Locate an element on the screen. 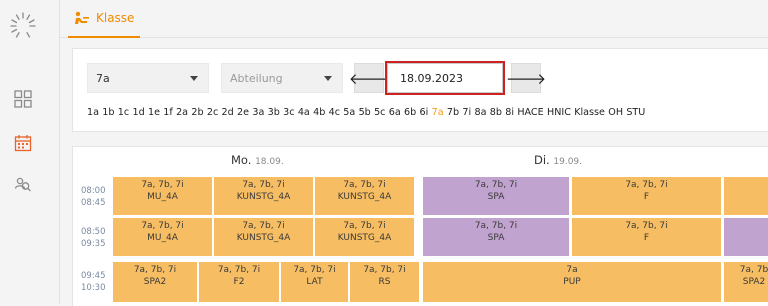 This screenshot has width=768, height=306. tab-klasse: Klasse is located at coordinates (104, 19).